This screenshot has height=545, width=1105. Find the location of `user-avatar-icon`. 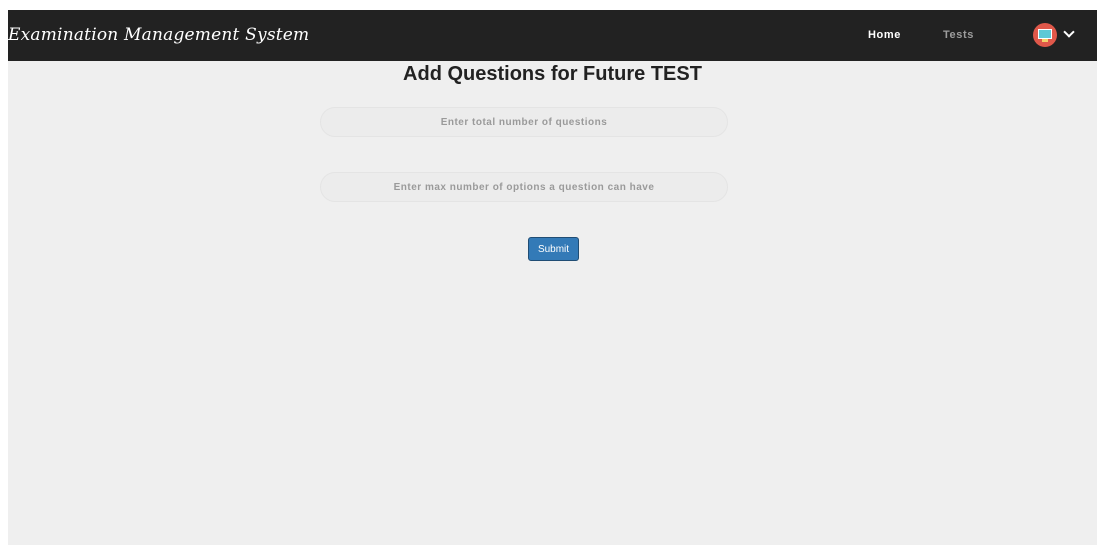

user-avatar-icon is located at coordinates (1045, 35).